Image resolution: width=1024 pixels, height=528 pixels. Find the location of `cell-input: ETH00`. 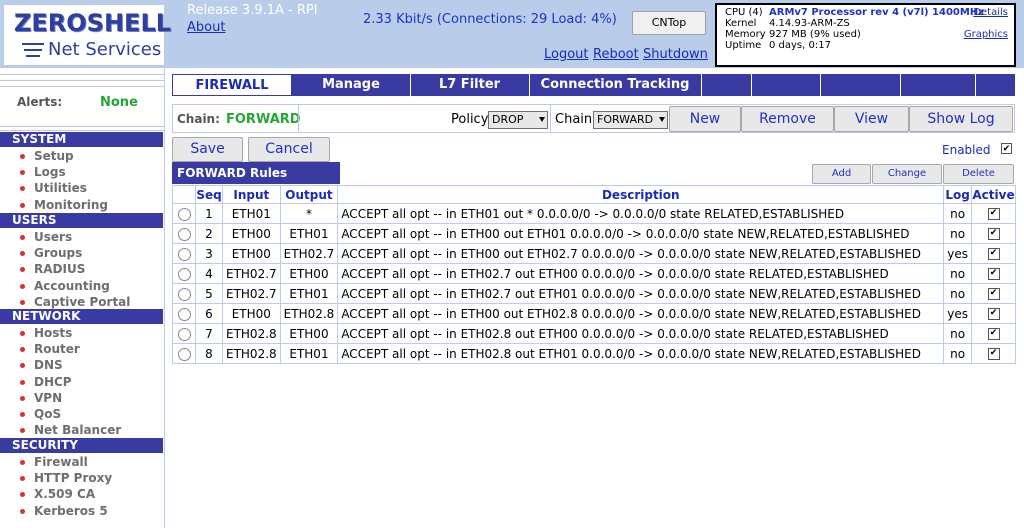

cell-input: ETH00 is located at coordinates (251, 253).